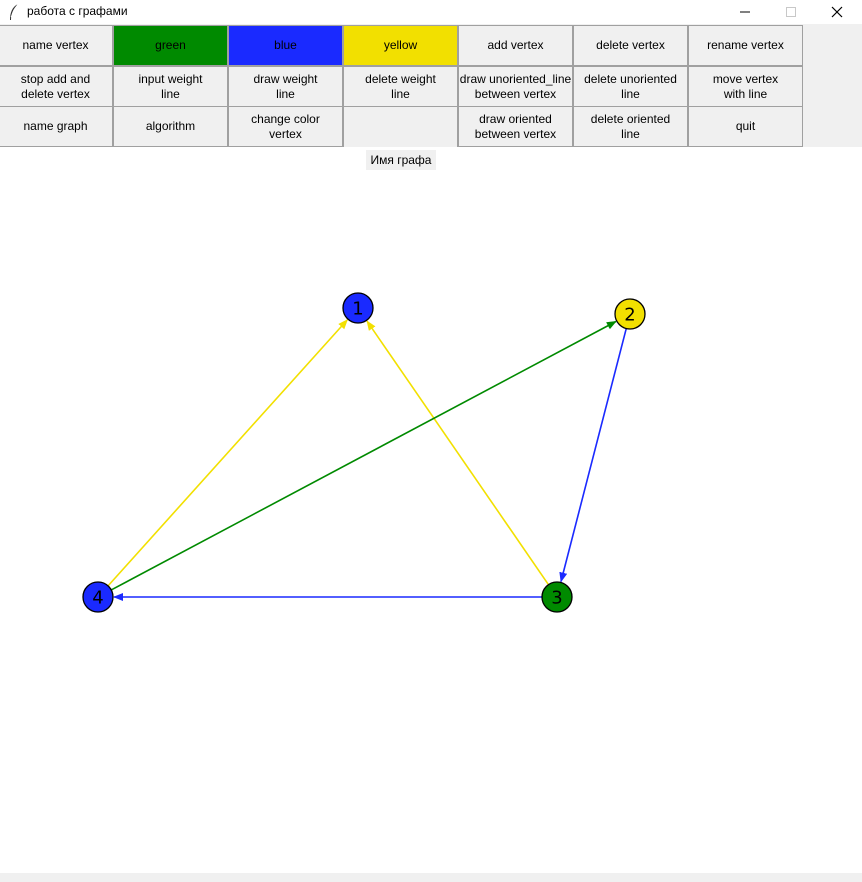 This screenshot has height=882, width=862. I want to click on vertex-2: 2, so click(630, 314).